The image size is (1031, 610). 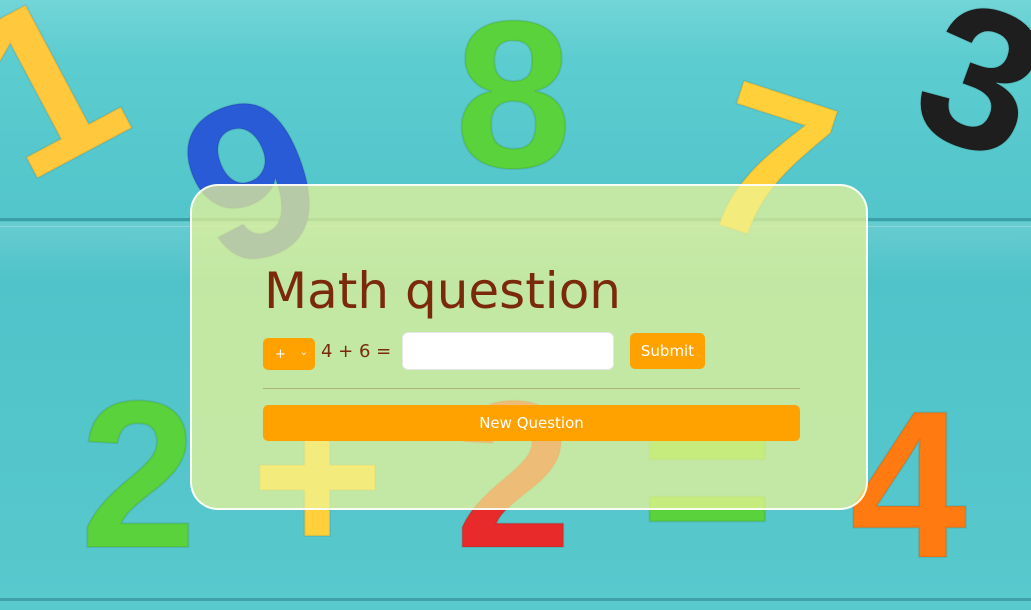 I want to click on new-question-button: New Question, so click(x=531, y=423).